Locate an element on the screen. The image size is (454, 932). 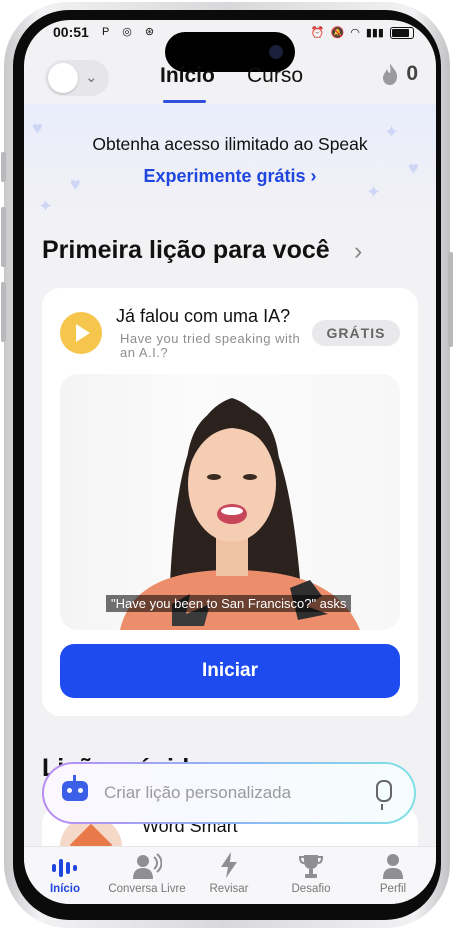
create-lesson-input: Criar lição personalizada is located at coordinates (197, 793).